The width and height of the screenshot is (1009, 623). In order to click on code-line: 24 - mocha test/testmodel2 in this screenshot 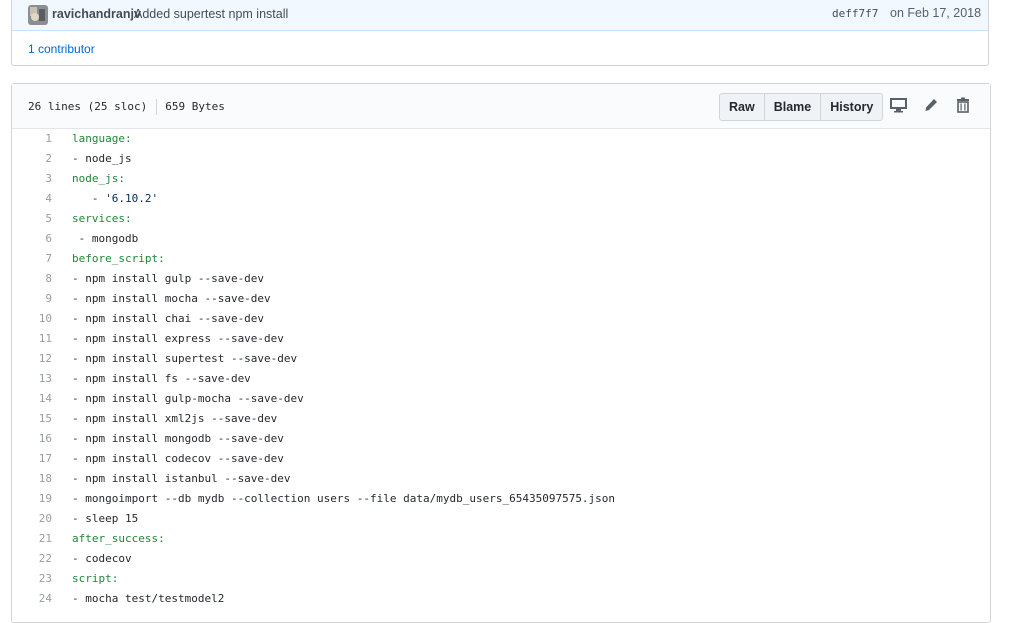, I will do `click(501, 599)`.